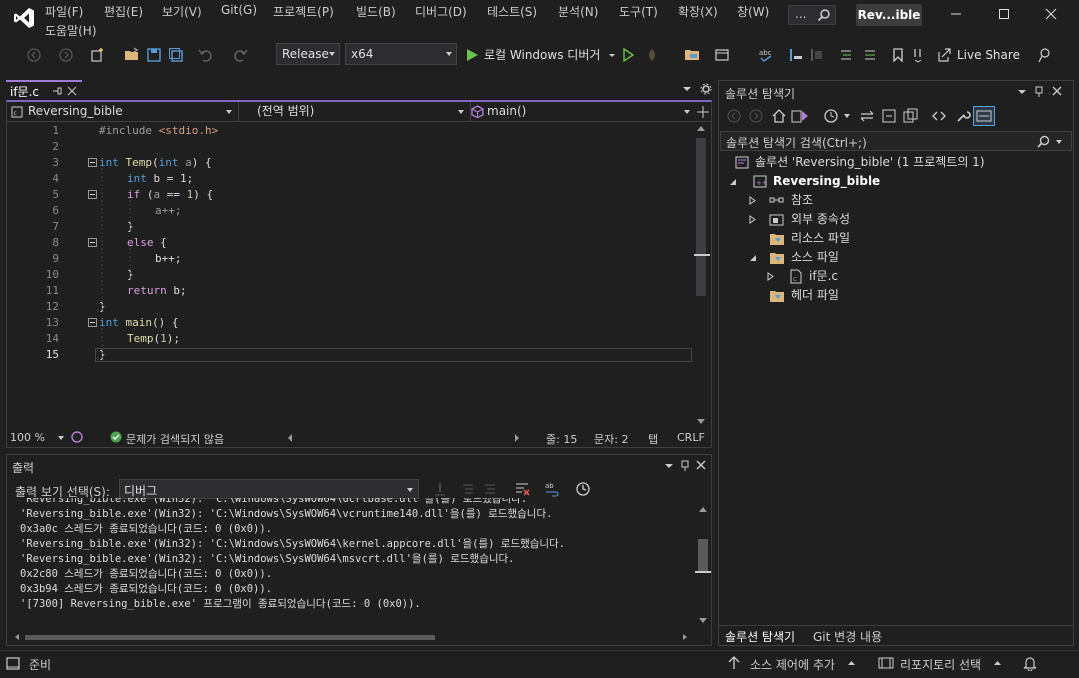  I want to click on prev-message-icon, so click(468, 489).